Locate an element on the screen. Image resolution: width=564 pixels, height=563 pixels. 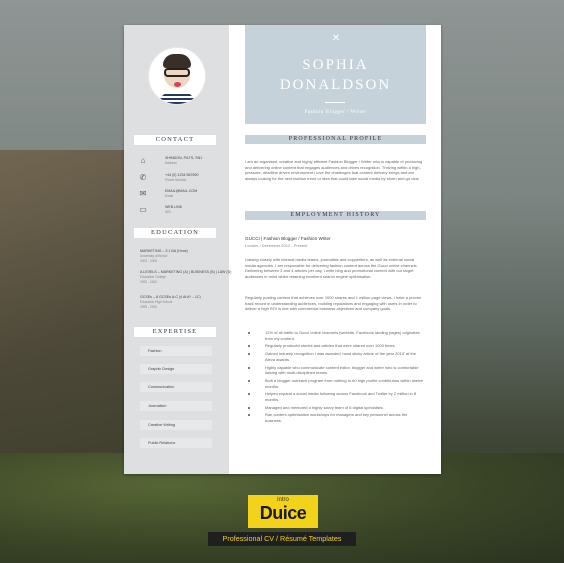
expertise-item: Communication is located at coordinates (176, 387).